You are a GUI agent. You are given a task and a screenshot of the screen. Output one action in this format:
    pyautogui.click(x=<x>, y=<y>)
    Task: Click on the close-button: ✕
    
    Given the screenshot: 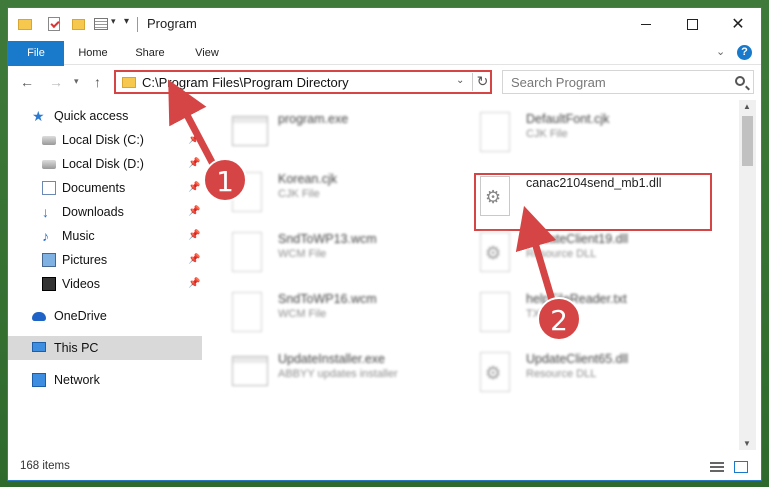 What is the action you would take?
    pyautogui.click(x=738, y=24)
    